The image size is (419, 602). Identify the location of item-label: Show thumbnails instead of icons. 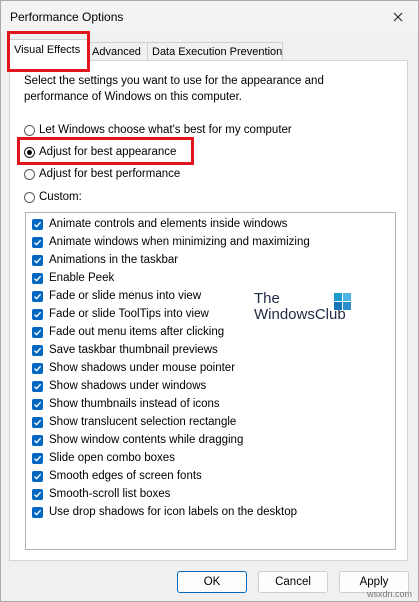
(134, 404).